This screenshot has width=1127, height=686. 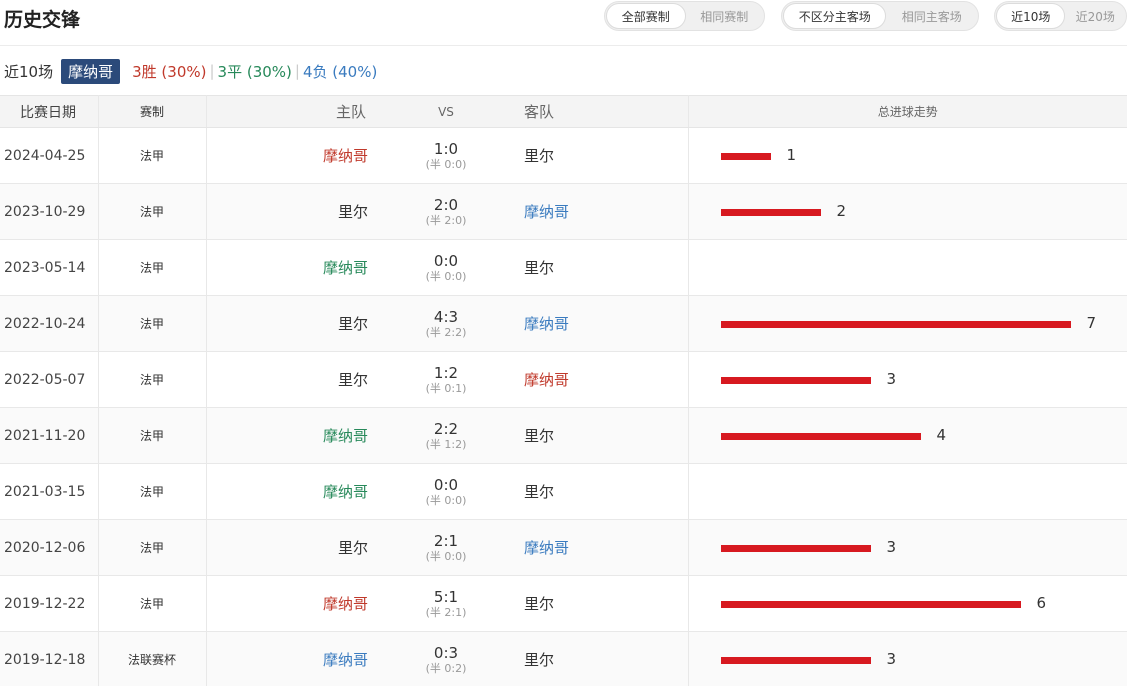 I want to click on col-vs: VS, so click(x=446, y=111).